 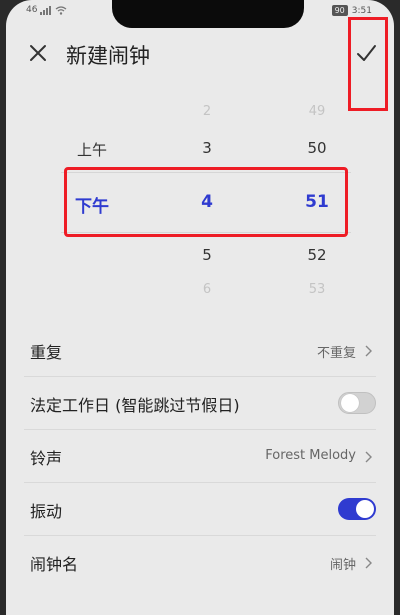 What do you see at coordinates (32, 10) in the screenshot?
I see `signal-label: 46` at bounding box center [32, 10].